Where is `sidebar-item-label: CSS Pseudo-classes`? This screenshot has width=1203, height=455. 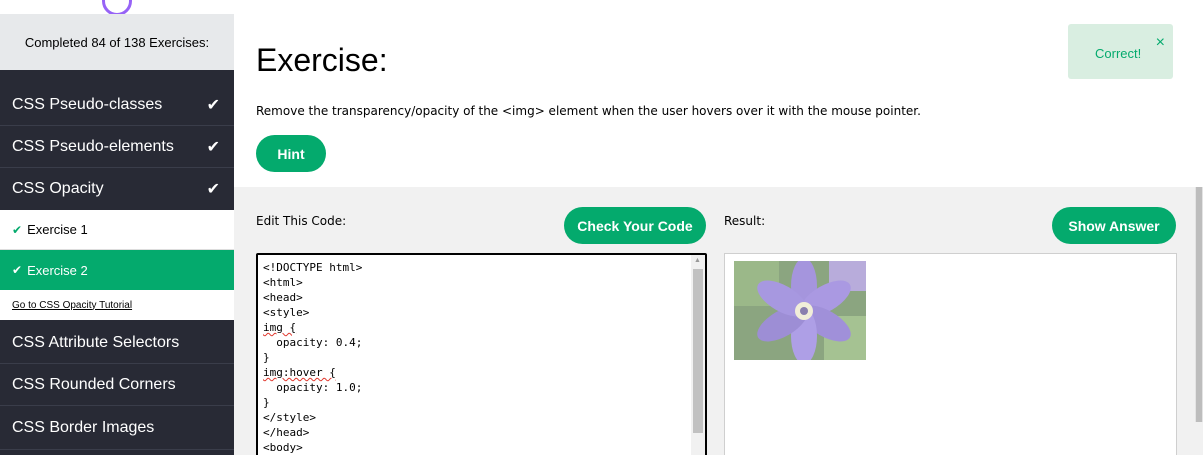 sidebar-item-label: CSS Pseudo-classes is located at coordinates (87, 104).